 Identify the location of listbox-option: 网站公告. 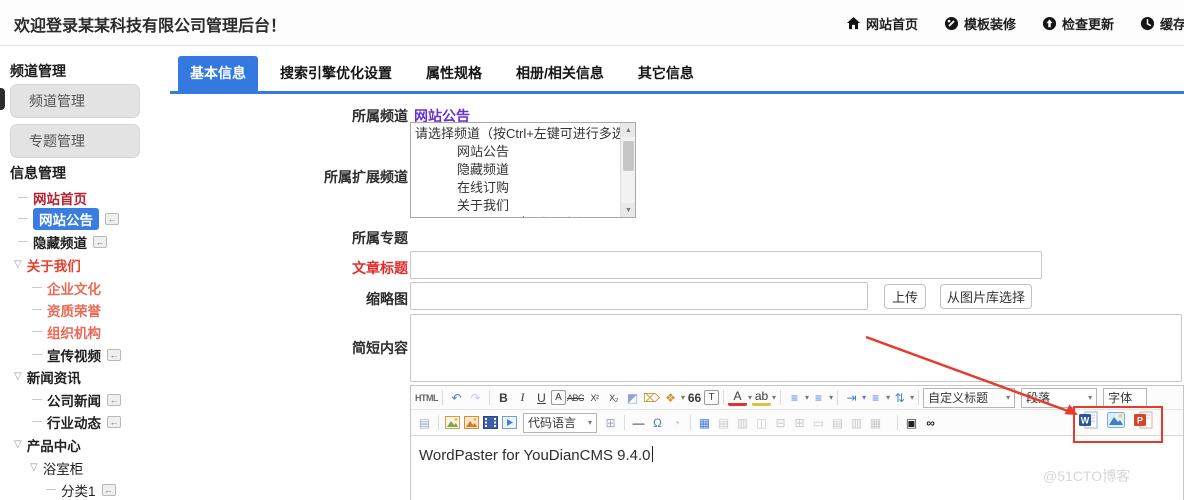
(516, 152).